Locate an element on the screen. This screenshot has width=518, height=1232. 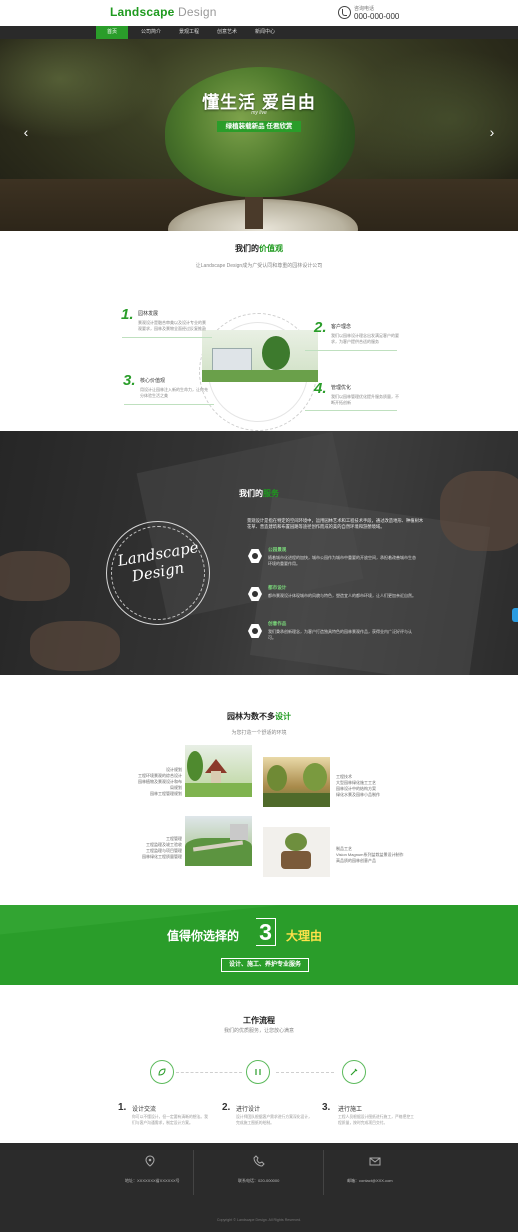
gallery-title: 园林为数不多设计 is located at coordinates (259, 716).